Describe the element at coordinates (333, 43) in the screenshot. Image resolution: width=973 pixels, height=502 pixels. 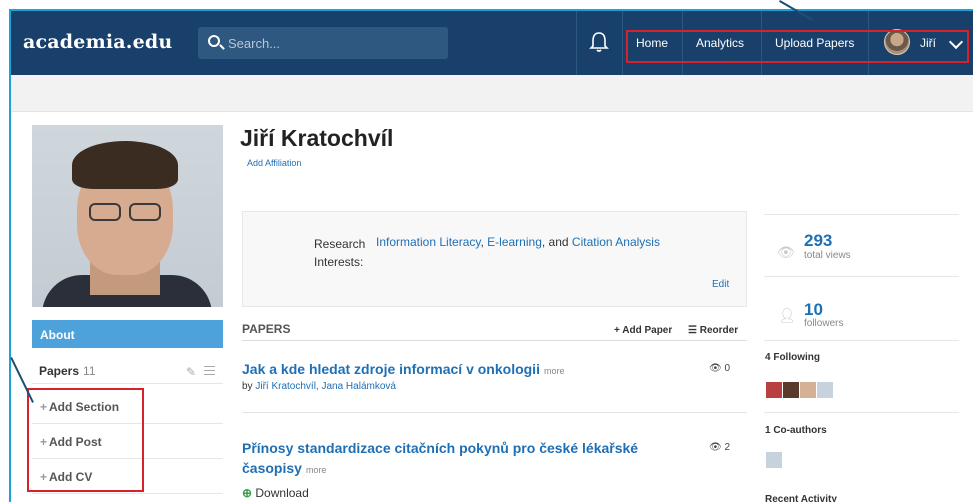
I see `search-input` at that location.